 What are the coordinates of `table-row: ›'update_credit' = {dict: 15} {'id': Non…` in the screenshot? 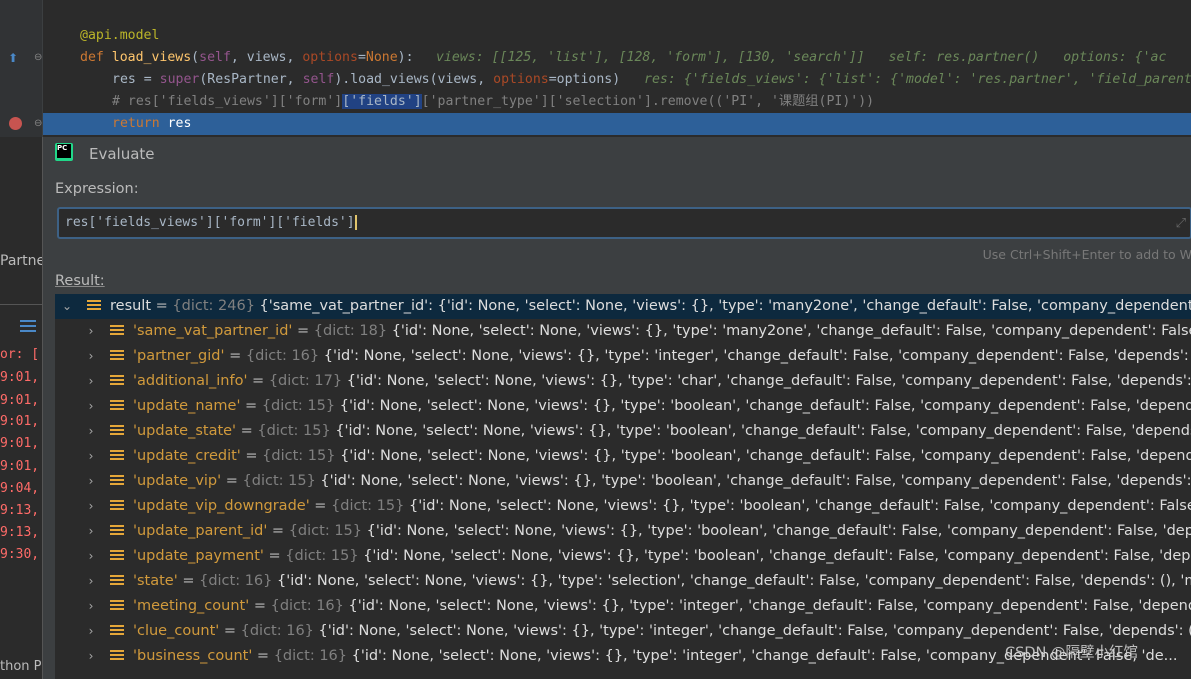 It's located at (623, 456).